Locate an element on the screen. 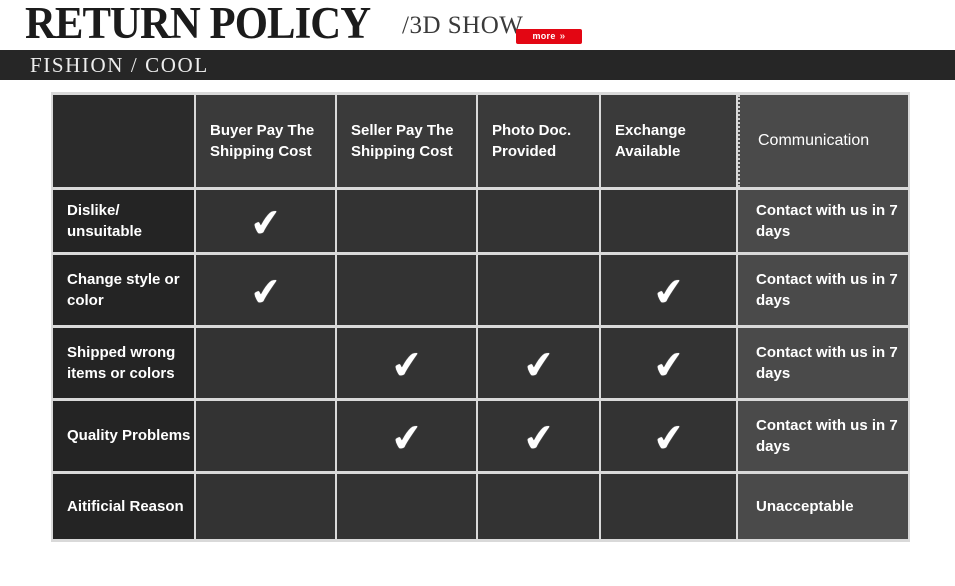  row-label-aitificial-reason: Aitificial Reason is located at coordinates (123, 506).